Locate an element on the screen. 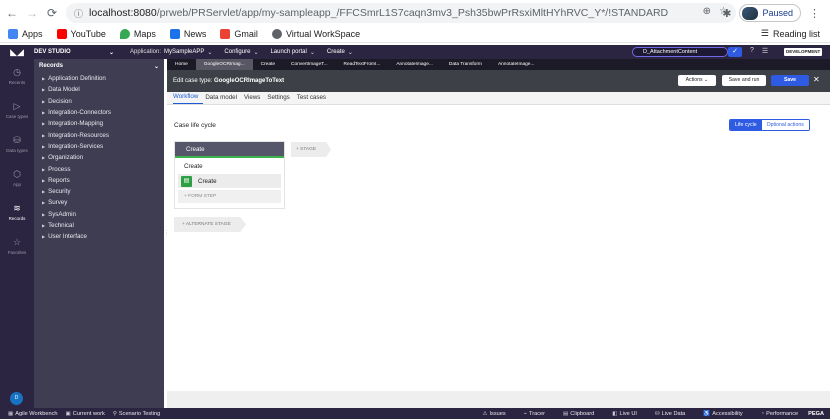 The width and height of the screenshot is (830, 419). tree-item: ▶ Application Definition is located at coordinates (99, 78).